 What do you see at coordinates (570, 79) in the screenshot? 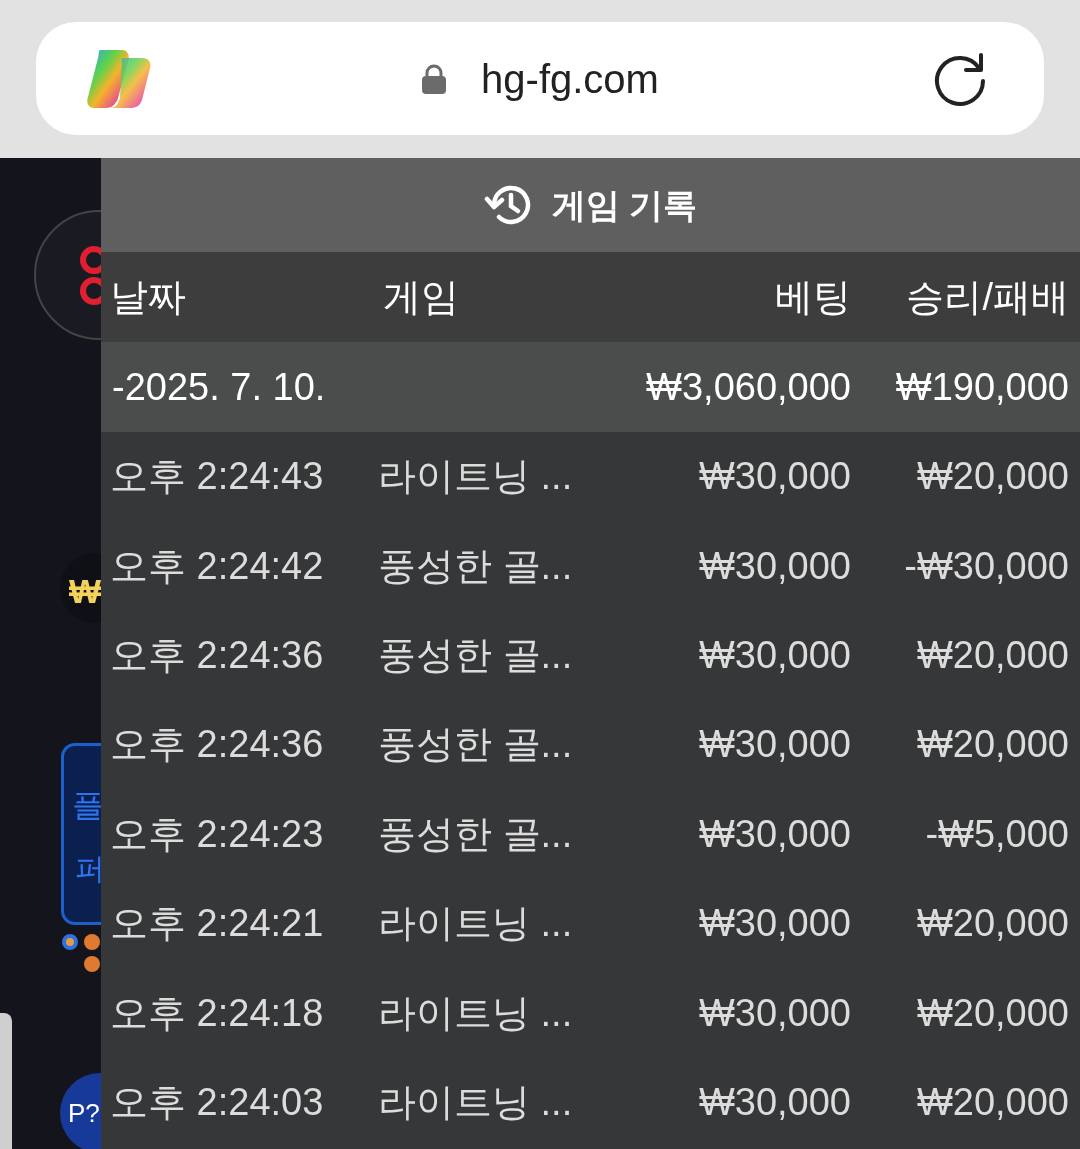
I see `url-text: hg-fg.com` at bounding box center [570, 79].